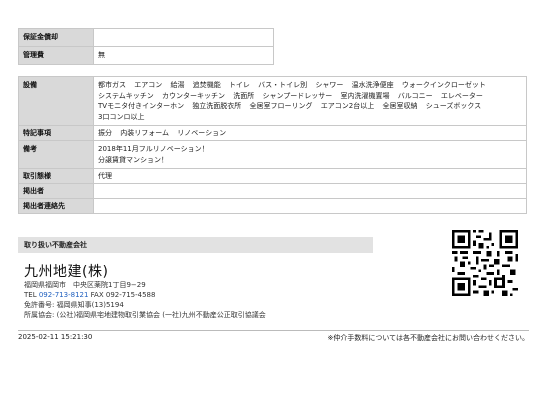 This screenshot has width=550, height=403. Describe the element at coordinates (372, 85) in the screenshot. I see `equipment-item: 温水洗浄便座` at that location.